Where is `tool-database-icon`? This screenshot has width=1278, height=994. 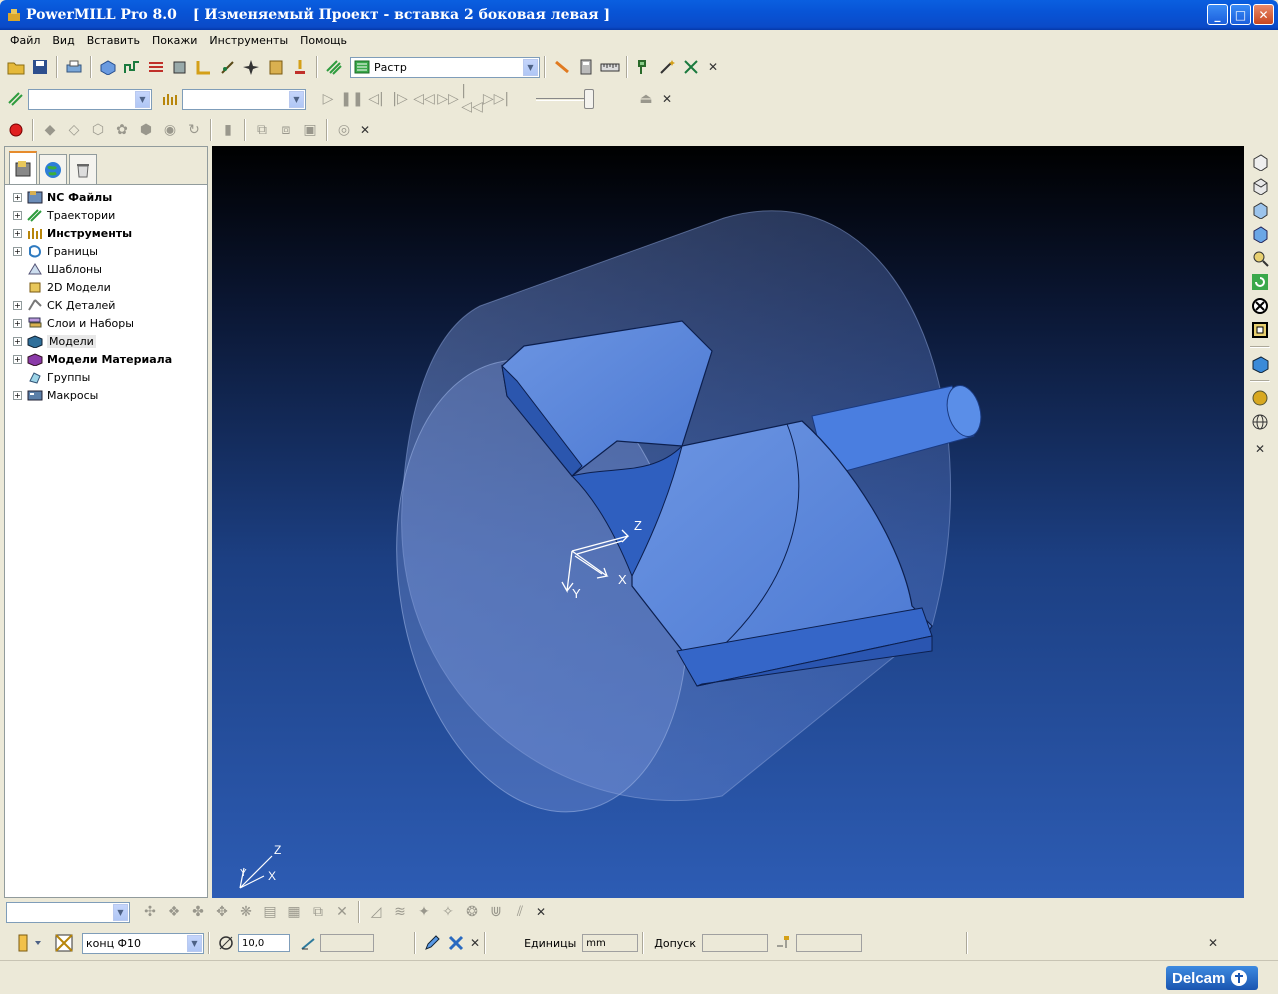 tool-database-icon is located at coordinates (276, 67).